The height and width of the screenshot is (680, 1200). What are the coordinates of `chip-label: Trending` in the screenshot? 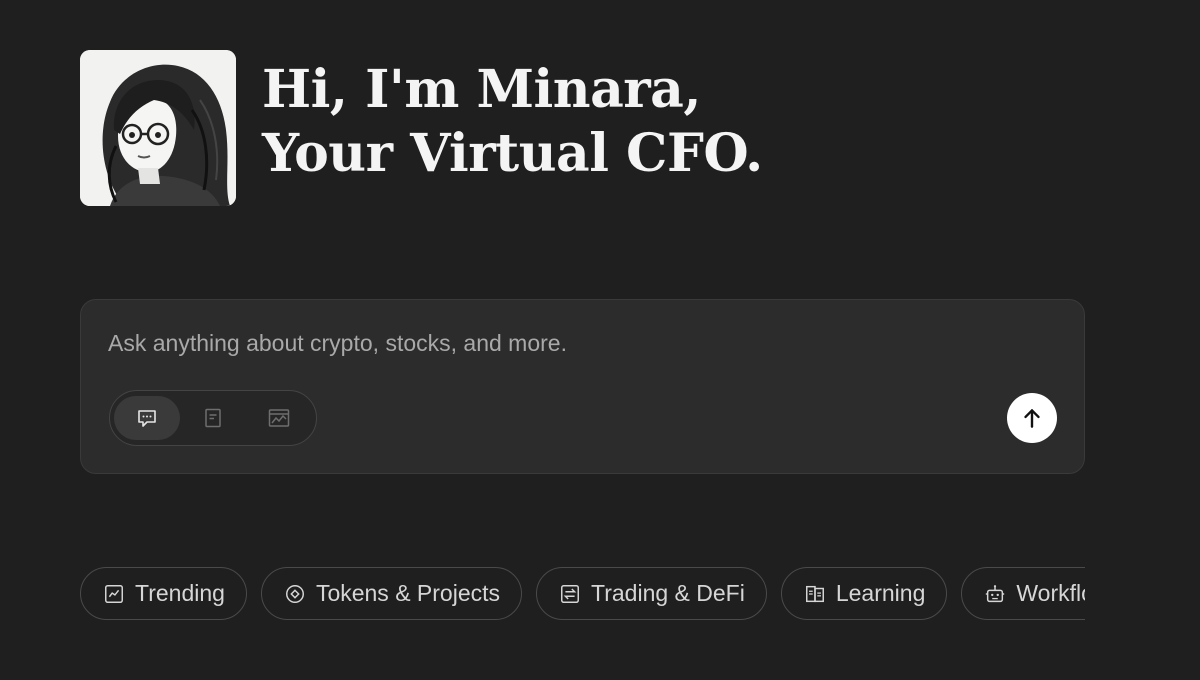 It's located at (180, 593).